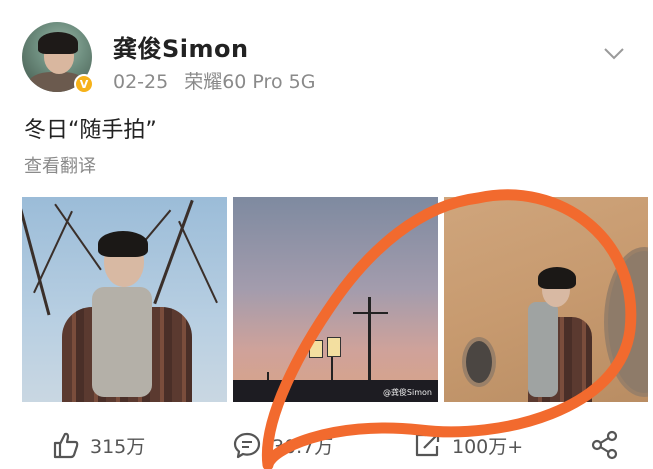  I want to click on like-button: 315万, so click(97, 445).